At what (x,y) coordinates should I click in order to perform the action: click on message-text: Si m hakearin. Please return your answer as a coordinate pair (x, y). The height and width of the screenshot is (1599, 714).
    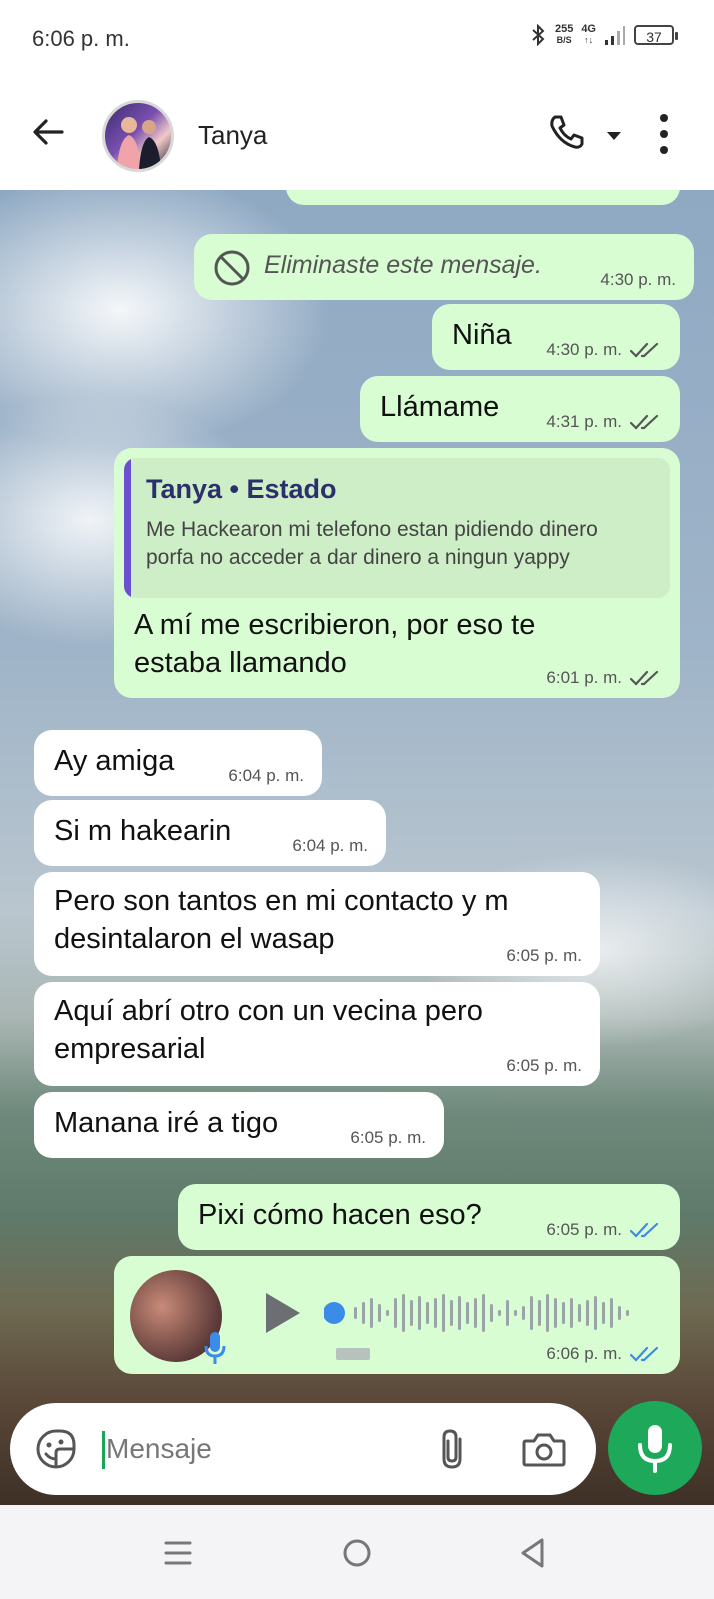
    Looking at the image, I should click on (143, 831).